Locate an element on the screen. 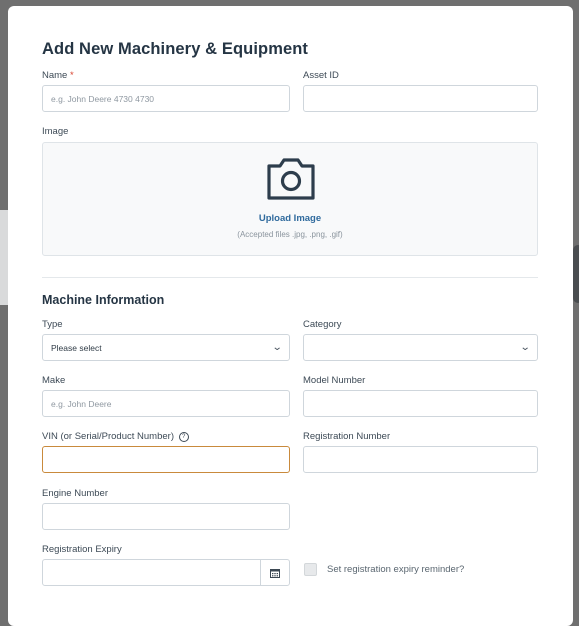 Image resolution: width=579 pixels, height=626 pixels. model-number-label: Model Number is located at coordinates (334, 380).